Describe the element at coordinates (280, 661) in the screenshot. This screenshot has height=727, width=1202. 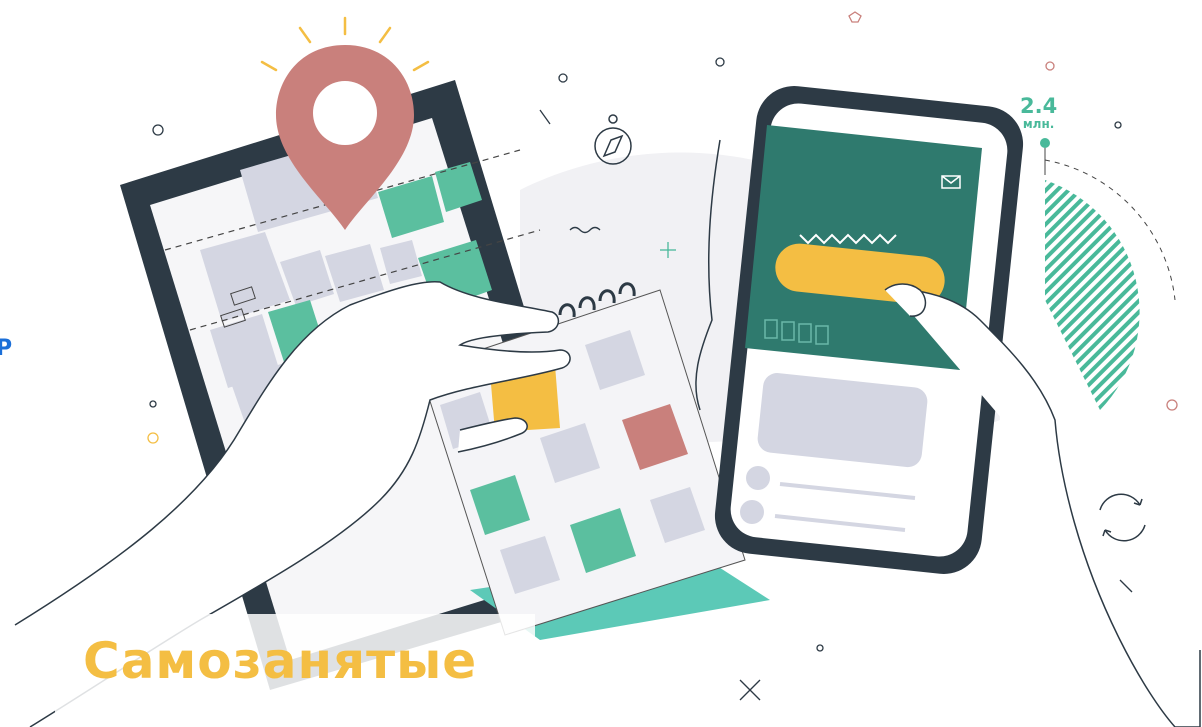
I see `page-title: Самозанятые` at that location.